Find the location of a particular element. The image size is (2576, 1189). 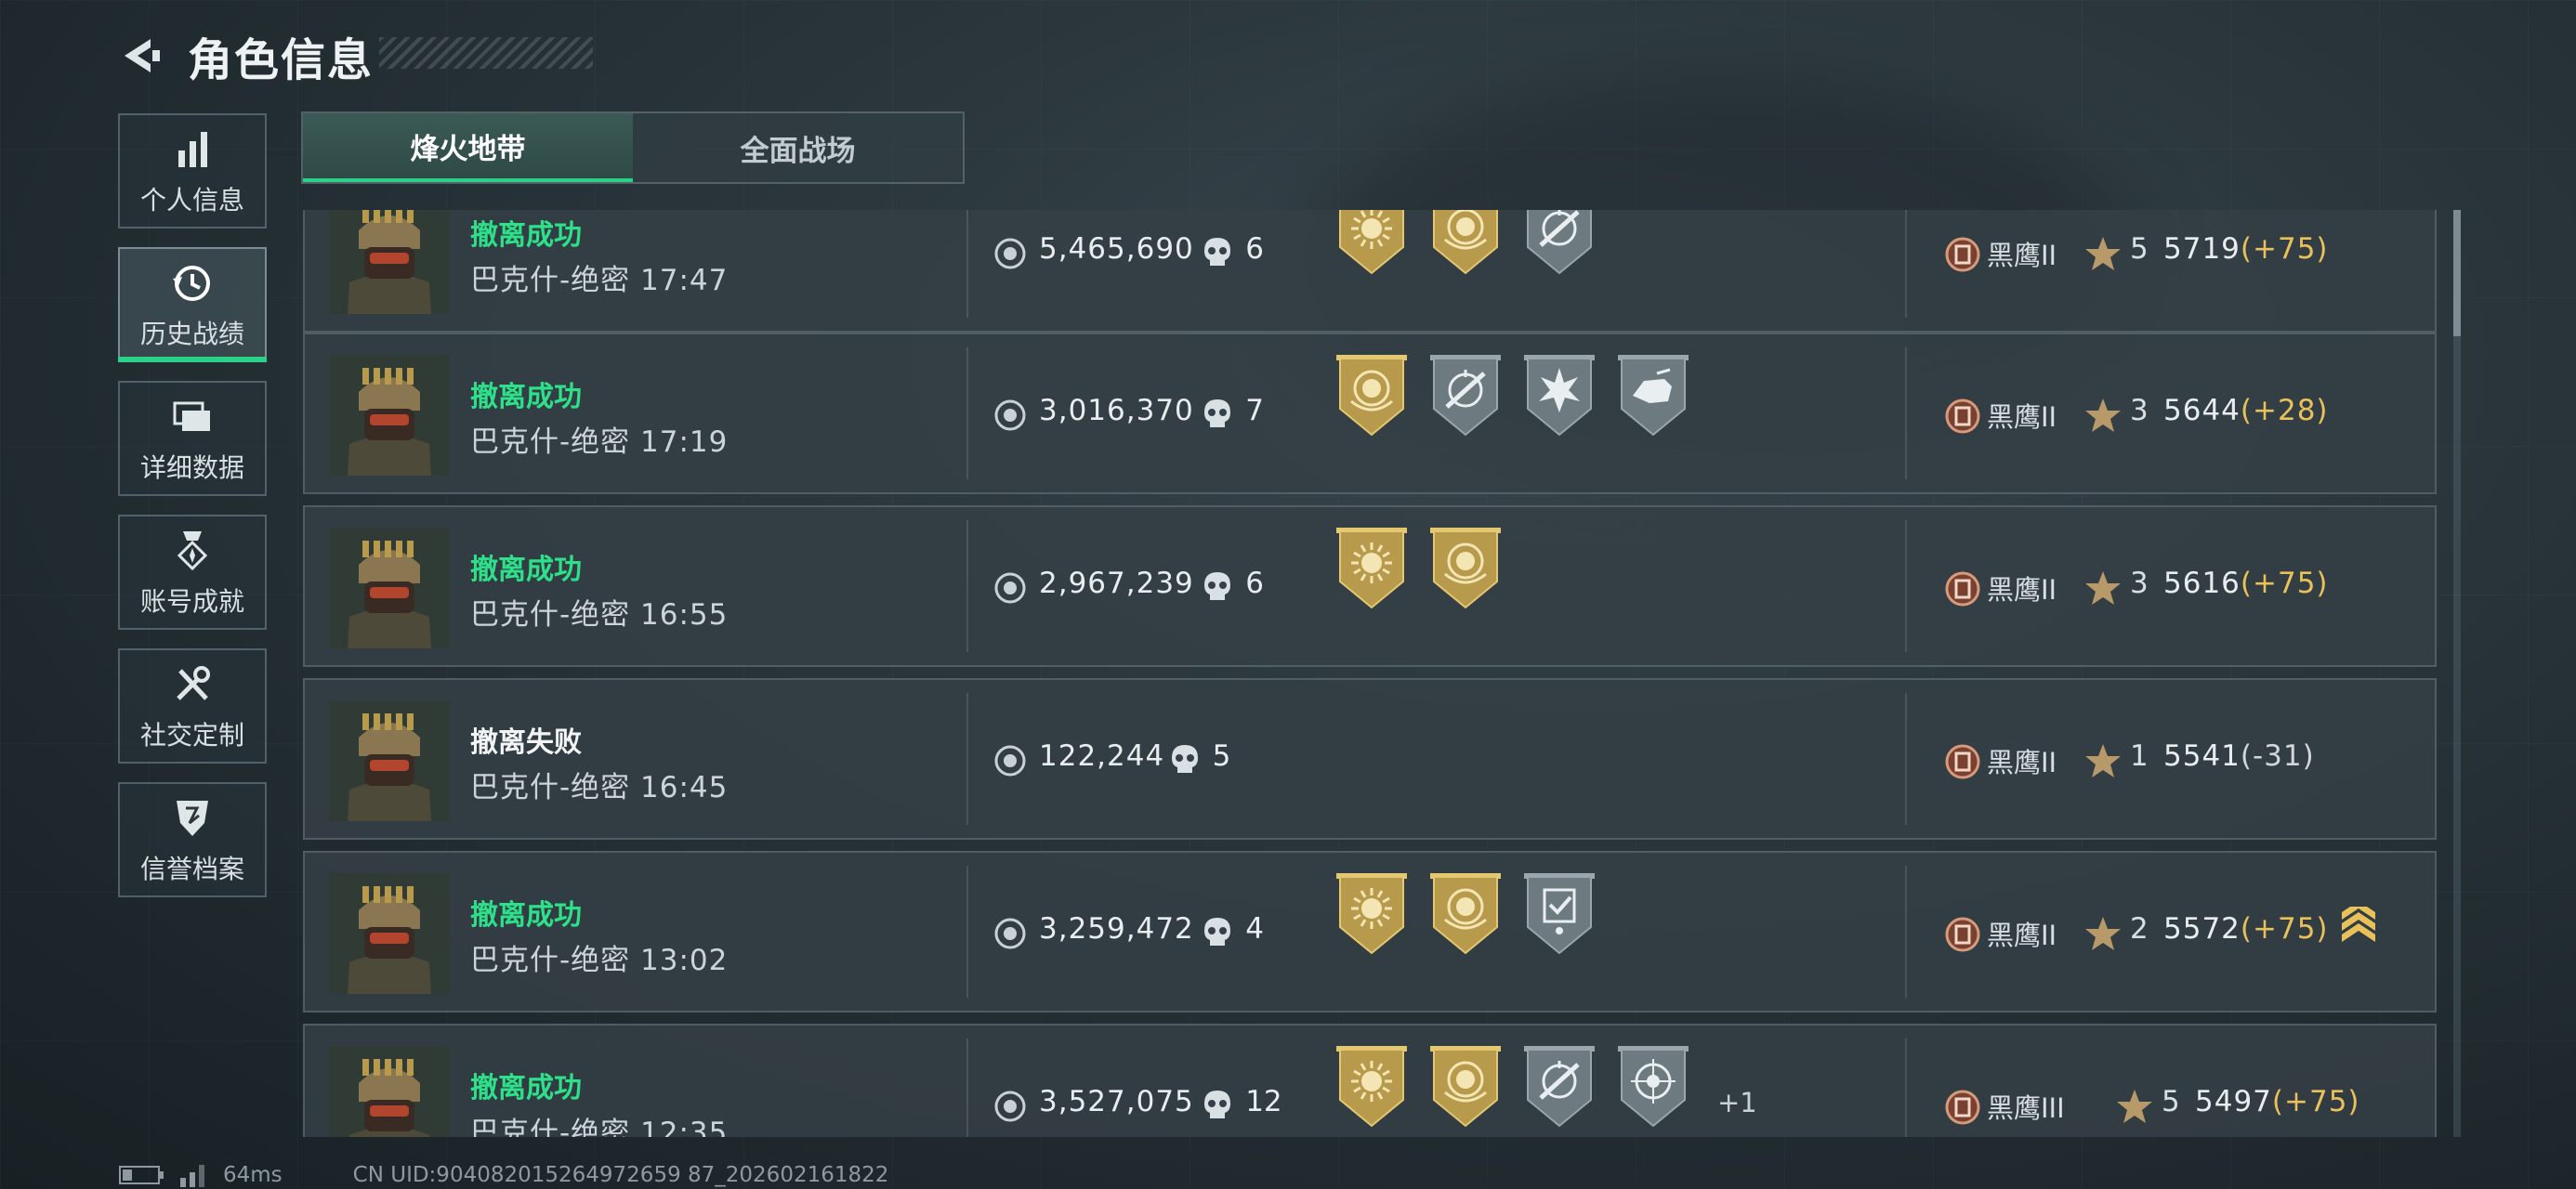

ping-value: 64ms is located at coordinates (253, 1175).